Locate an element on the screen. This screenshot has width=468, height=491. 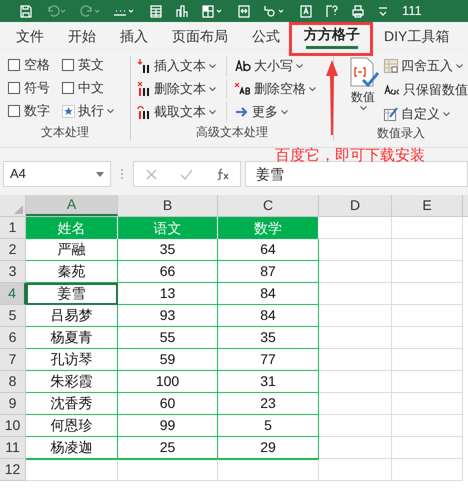
table-cell: 秦苑 is located at coordinates (72, 272).